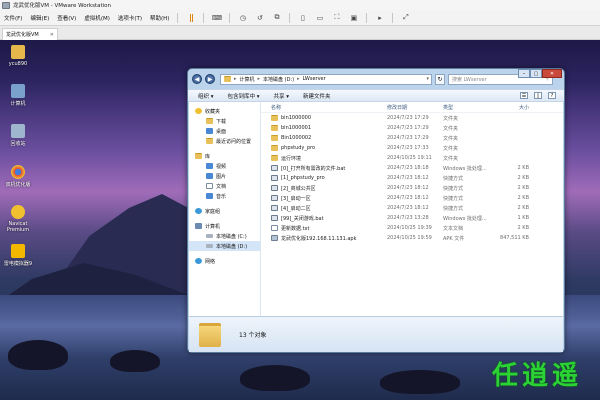  What do you see at coordinates (412, 188) in the screenshot?
I see `file-row: [2]_商城公共区 2024/7/23 18:12 快捷方式 2 KB` at bounding box center [412, 188].